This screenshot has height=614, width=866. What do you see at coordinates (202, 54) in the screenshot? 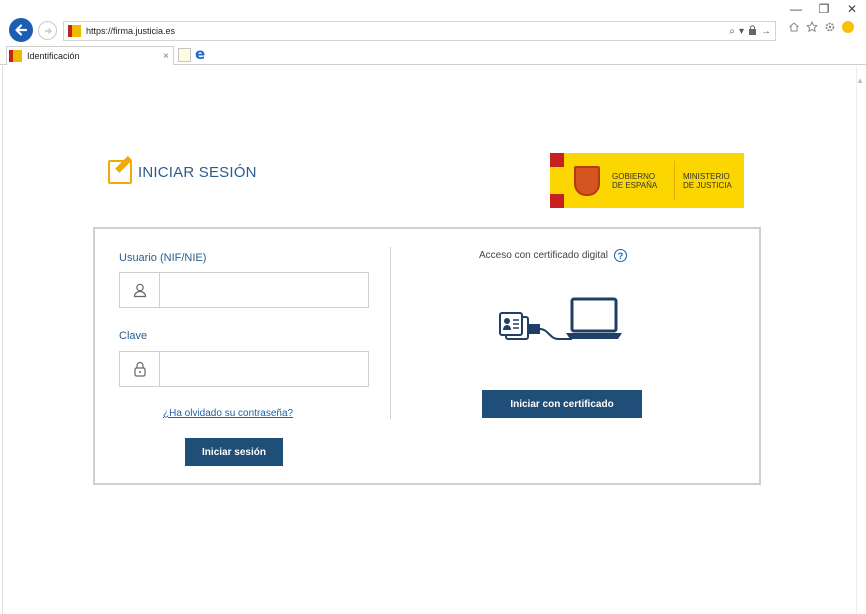
I see `ie-logo-icon: e` at bounding box center [202, 54].